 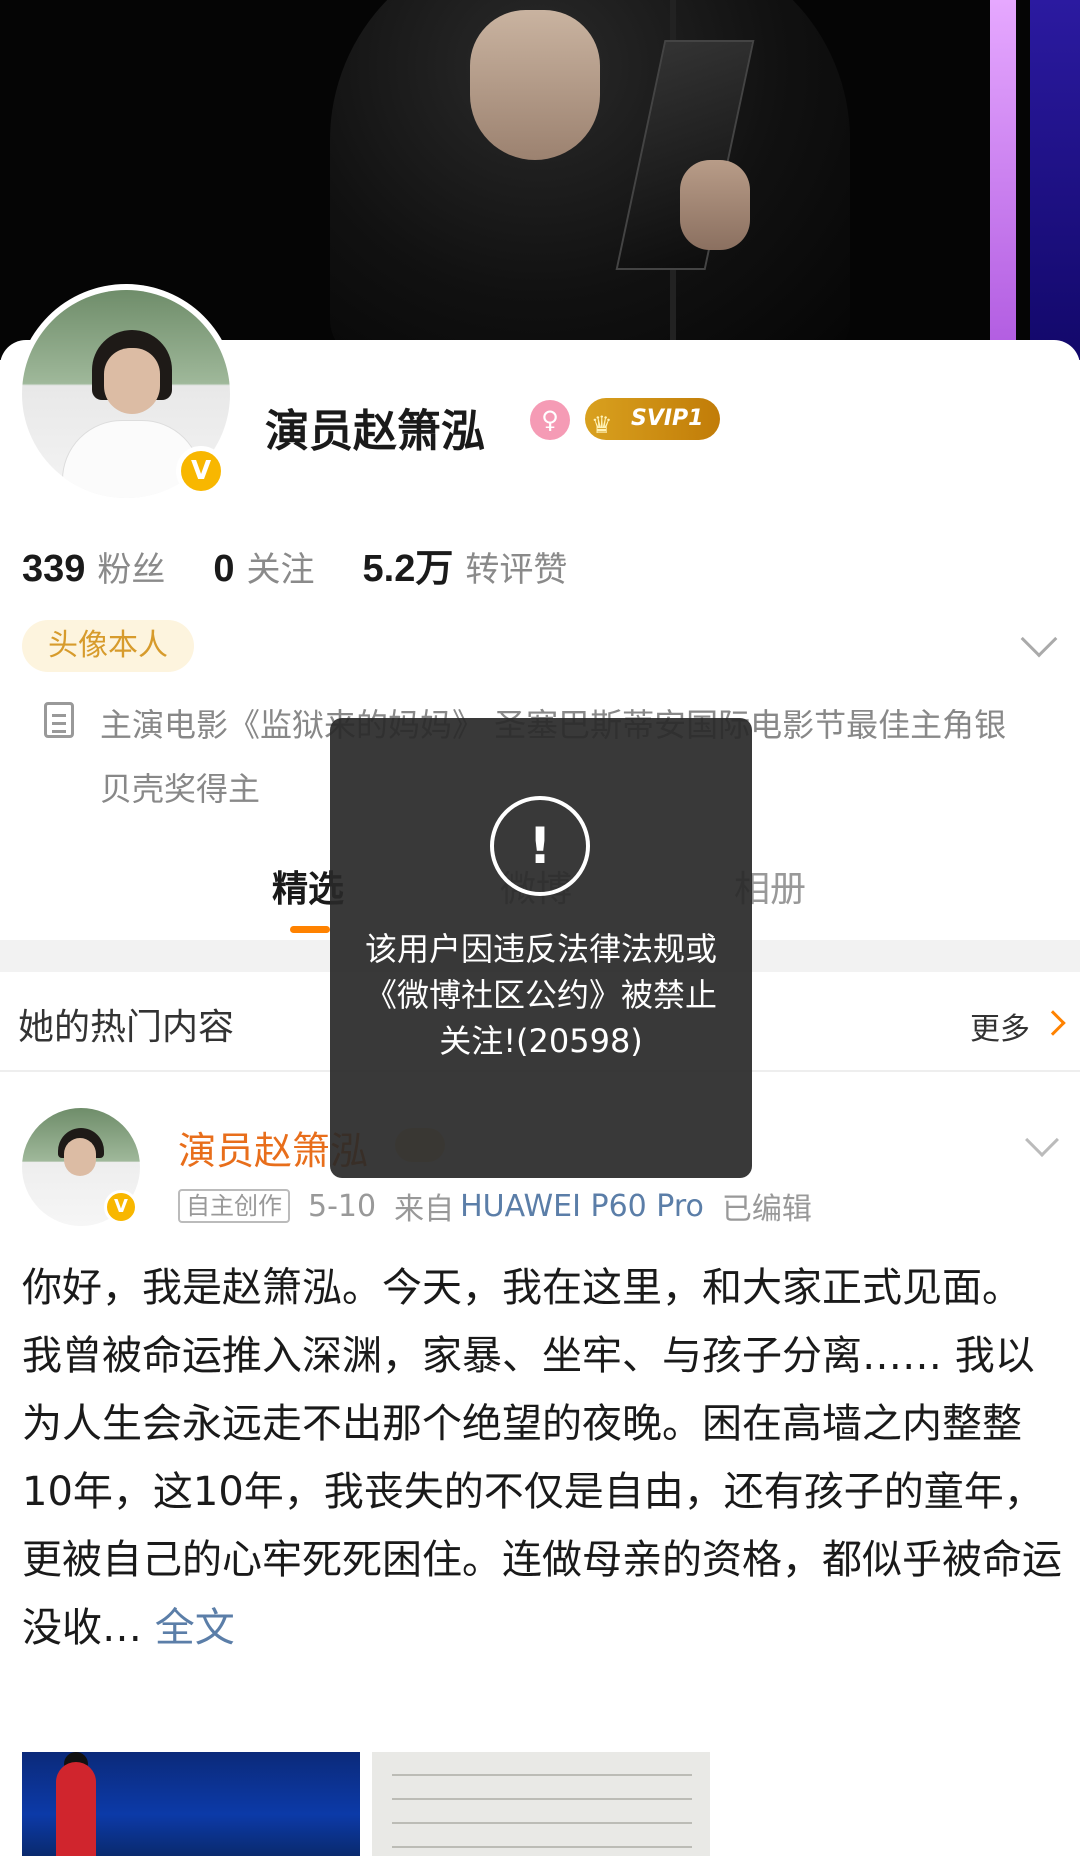 I want to click on post-source-prefix: 来自, so click(x=424, y=1209).